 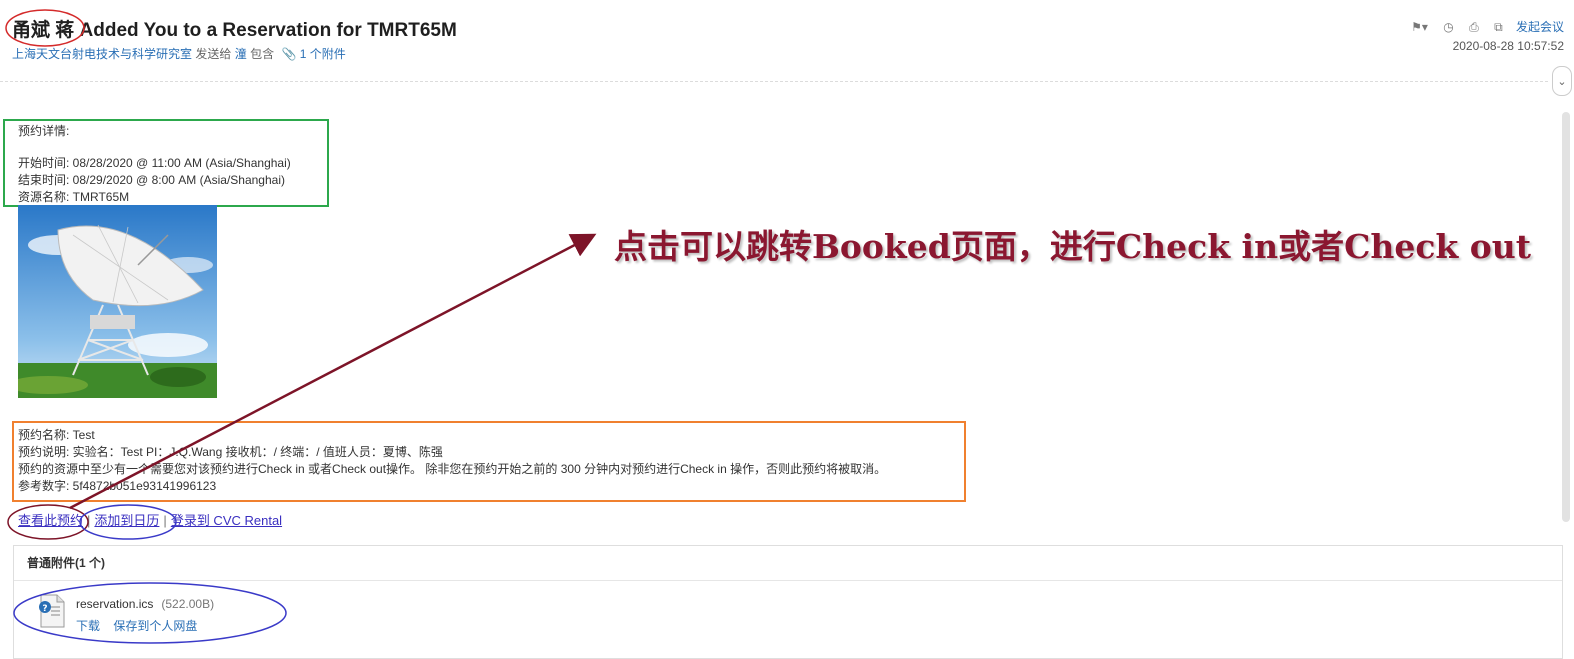 I want to click on scrollbar, so click(x=1566, y=317).